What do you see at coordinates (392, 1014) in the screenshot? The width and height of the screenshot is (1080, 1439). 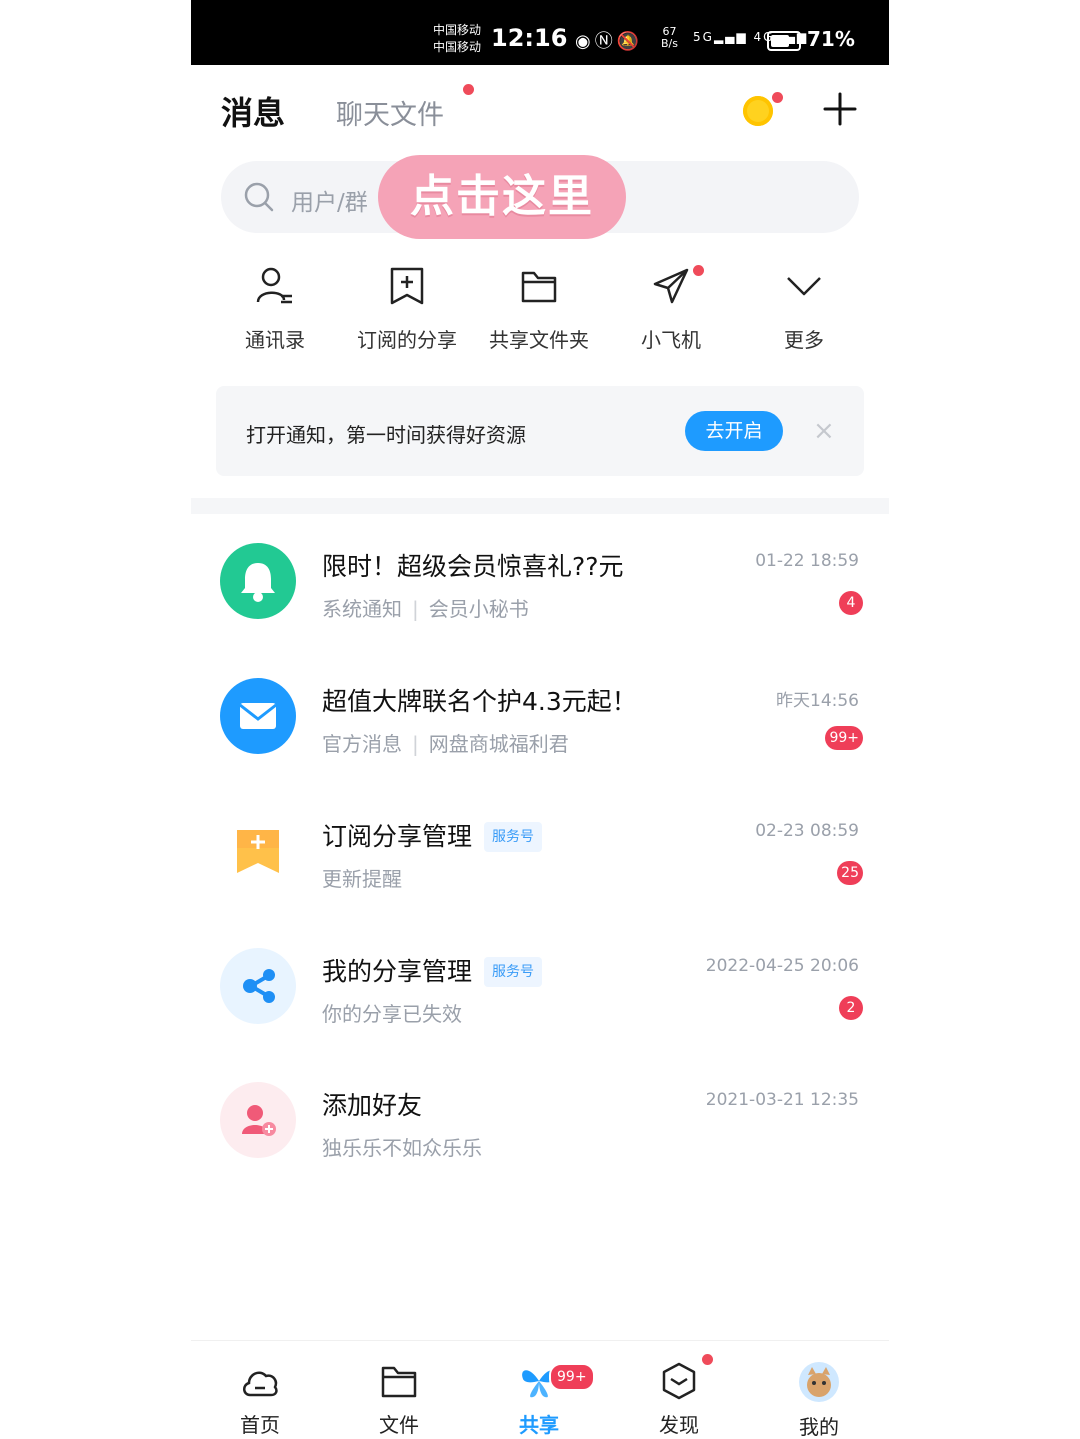 I see `message-subtitle: 你的分享已失效` at bounding box center [392, 1014].